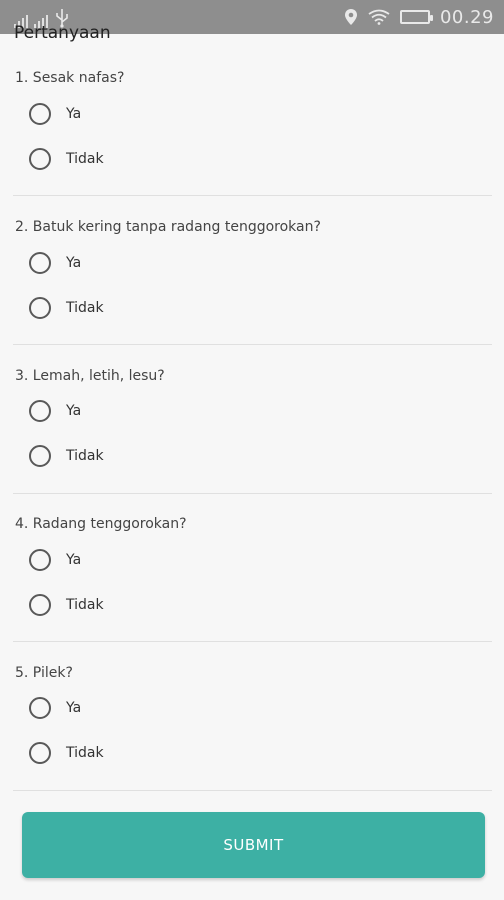 This screenshot has width=504, height=900. Describe the element at coordinates (44, 673) in the screenshot. I see `question-text: 5. Pilek?` at that location.